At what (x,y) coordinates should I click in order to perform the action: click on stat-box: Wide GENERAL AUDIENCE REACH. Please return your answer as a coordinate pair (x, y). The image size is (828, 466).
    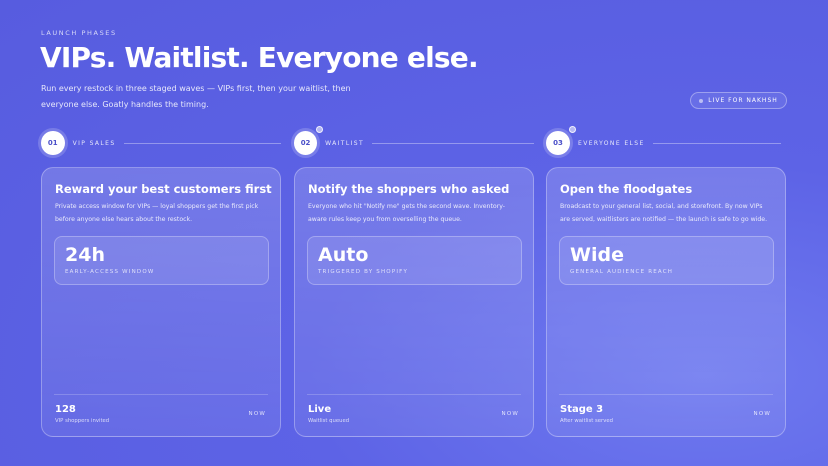
    Looking at the image, I should click on (666, 260).